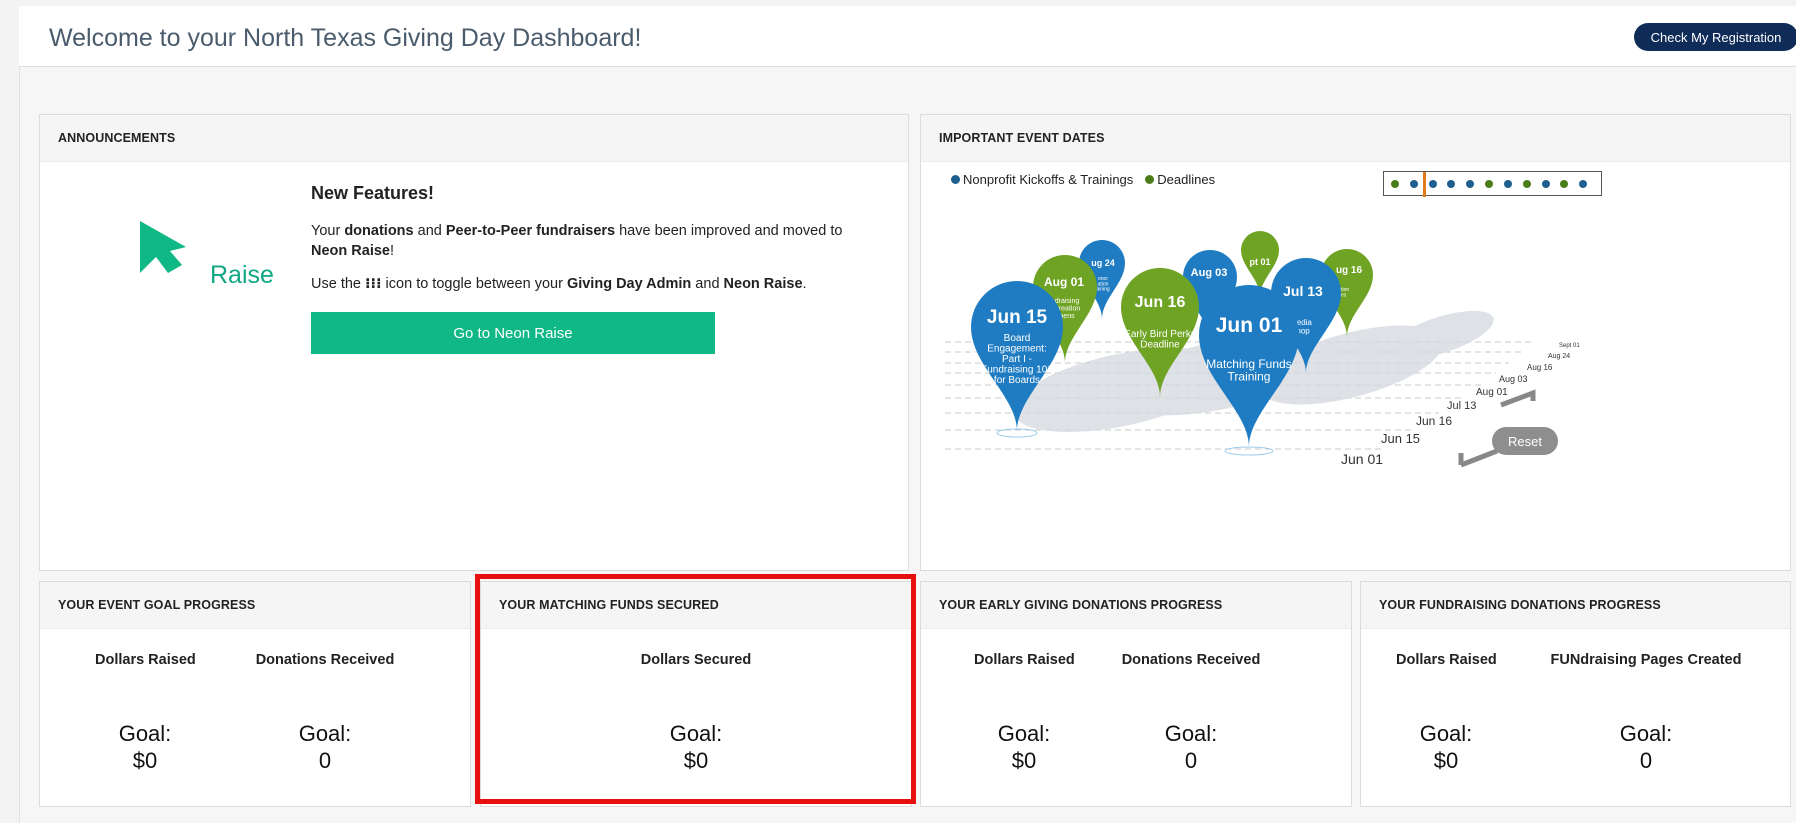 Image resolution: width=1796 pixels, height=823 pixels. Describe the element at coordinates (696, 660) in the screenshot. I see `stat-label: Dollars Secured` at that location.